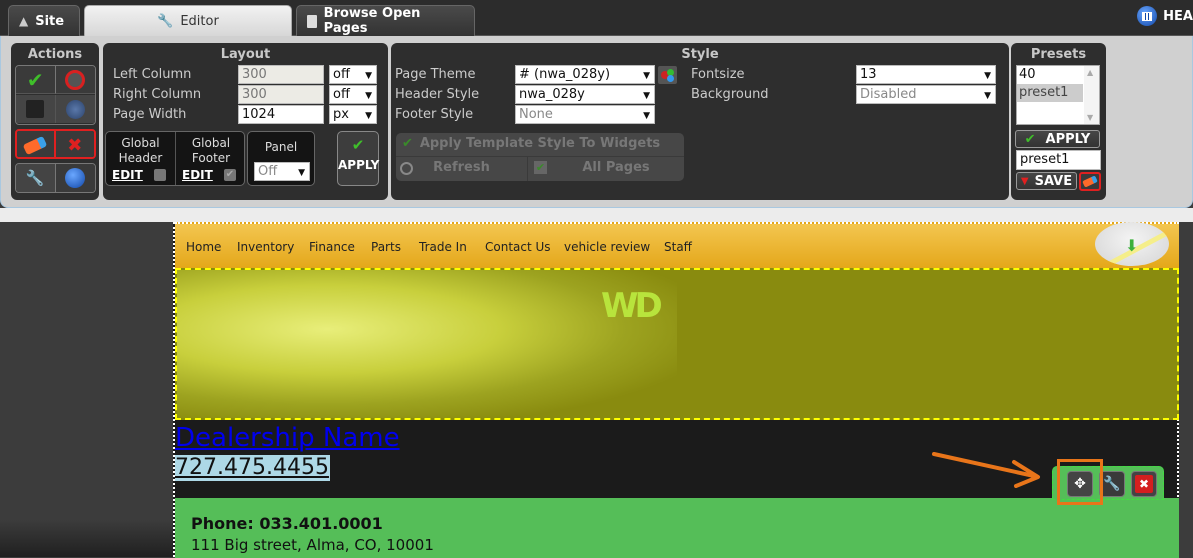 The image size is (1193, 558). Describe the element at coordinates (175, 158) in the screenshot. I see `global-header-footer-box: Global Header EDIT Global Footer EDIT ✔` at that location.